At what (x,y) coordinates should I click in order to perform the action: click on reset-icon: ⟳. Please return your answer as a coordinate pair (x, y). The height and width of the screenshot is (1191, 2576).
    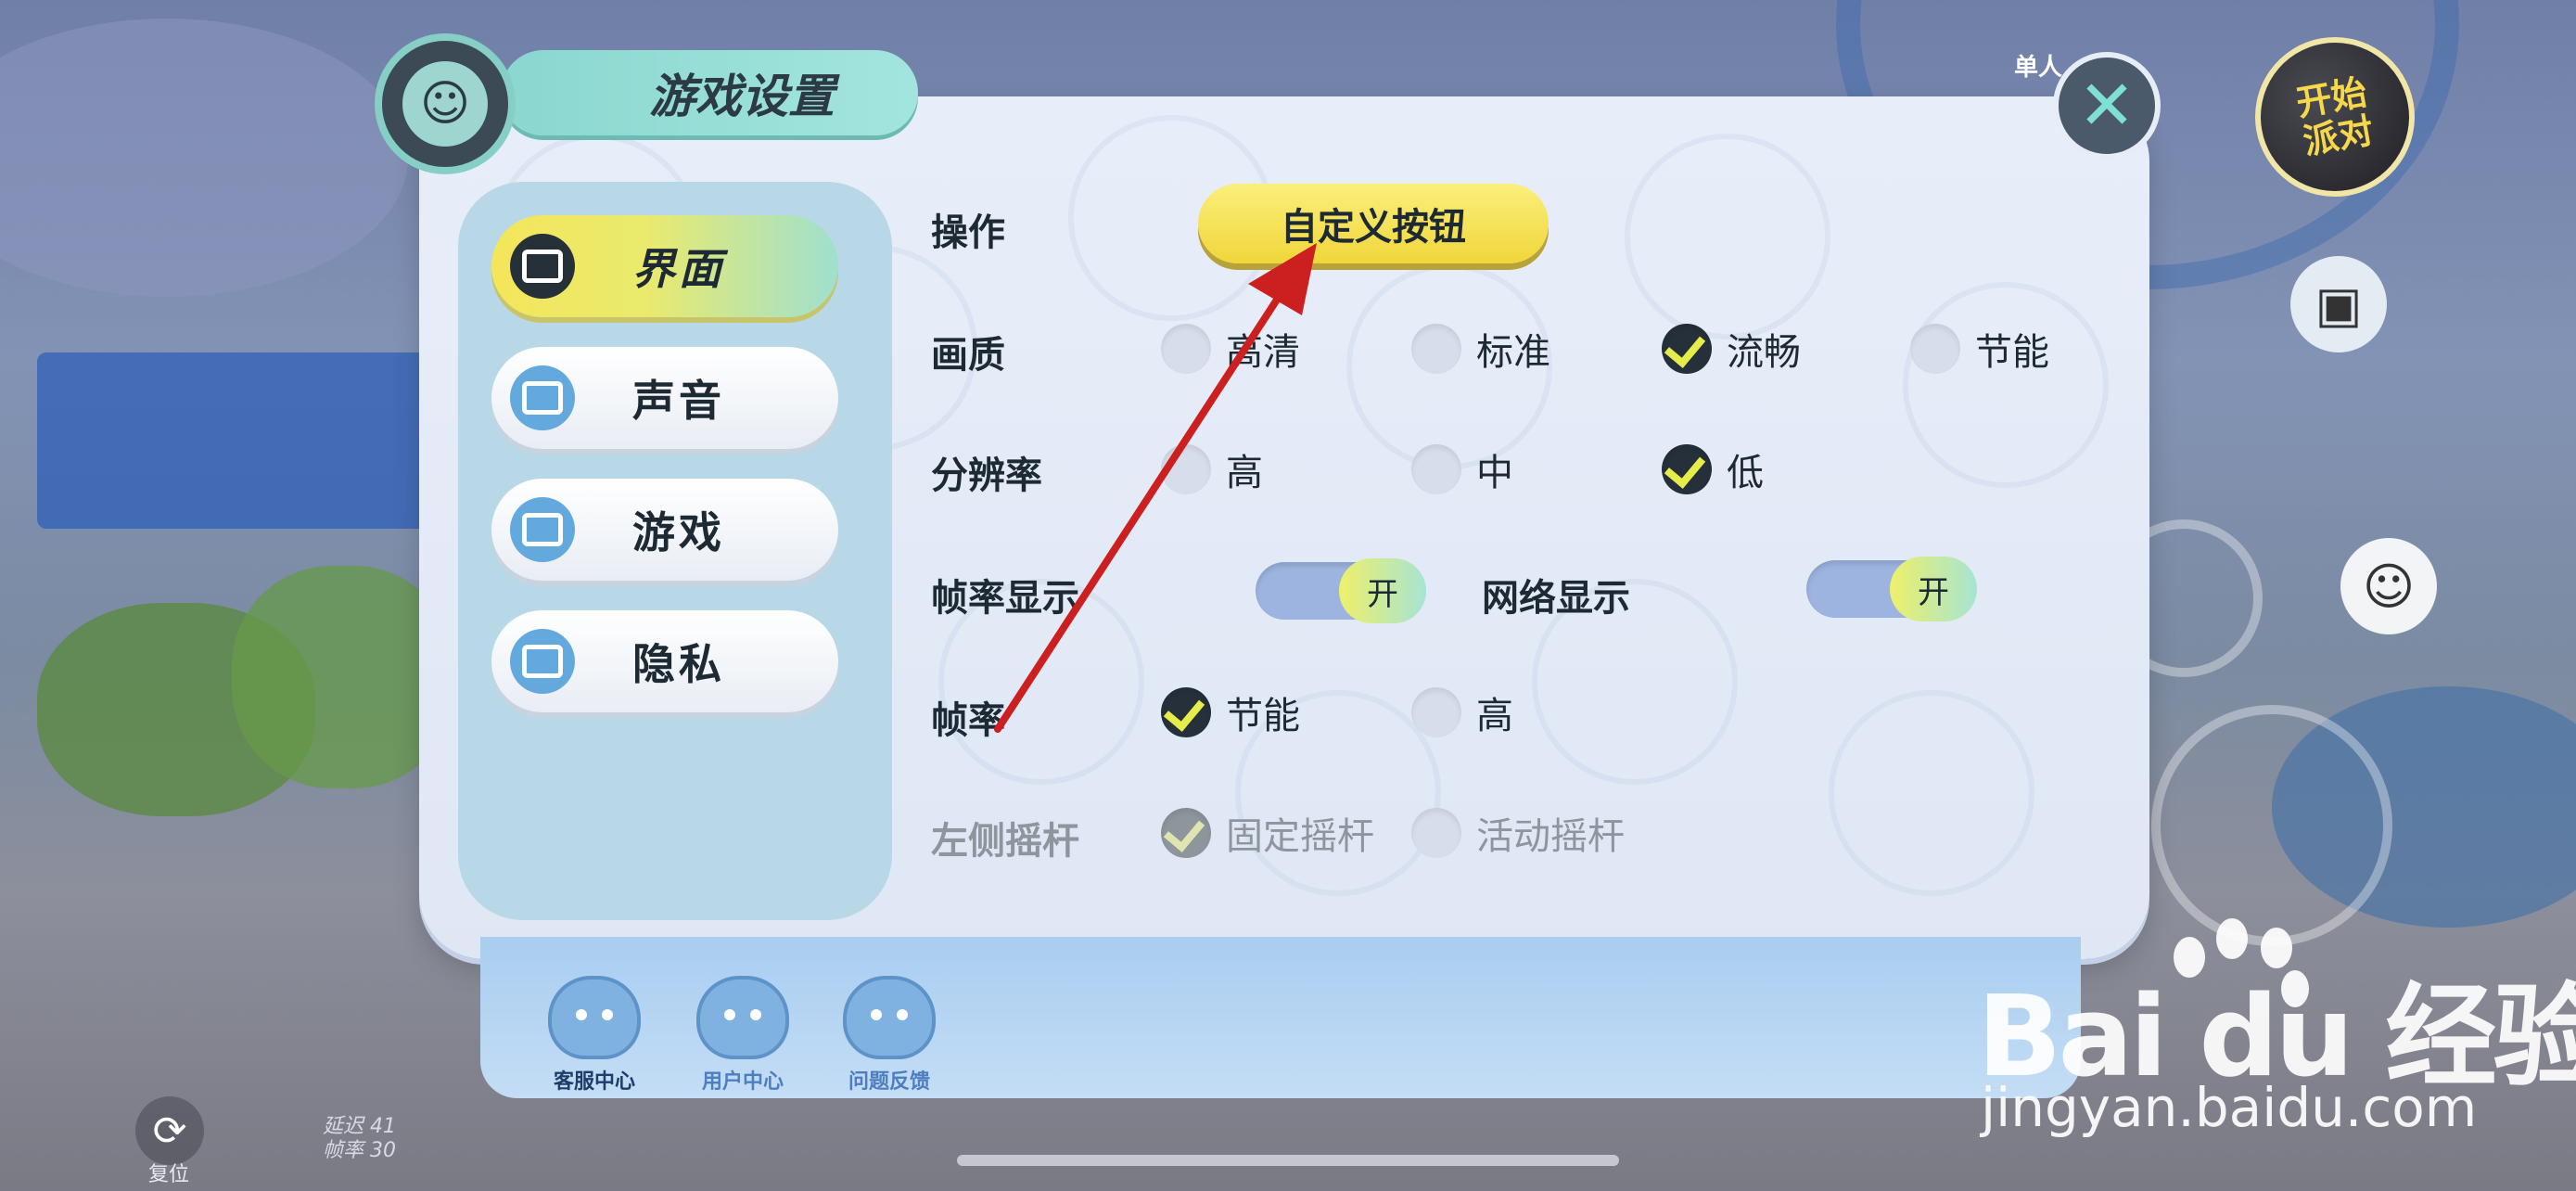
    Looking at the image, I should click on (170, 1131).